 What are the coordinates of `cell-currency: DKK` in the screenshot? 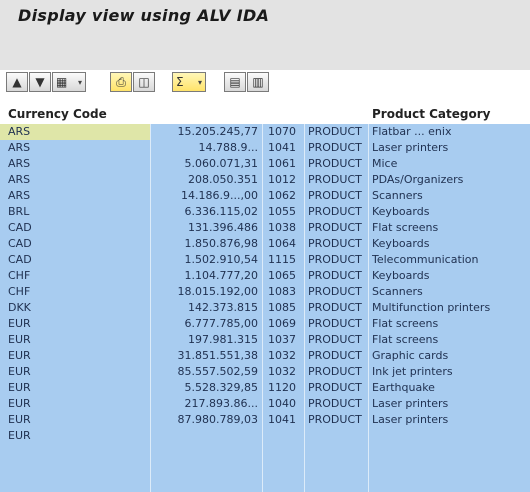 It's located at (79, 308).